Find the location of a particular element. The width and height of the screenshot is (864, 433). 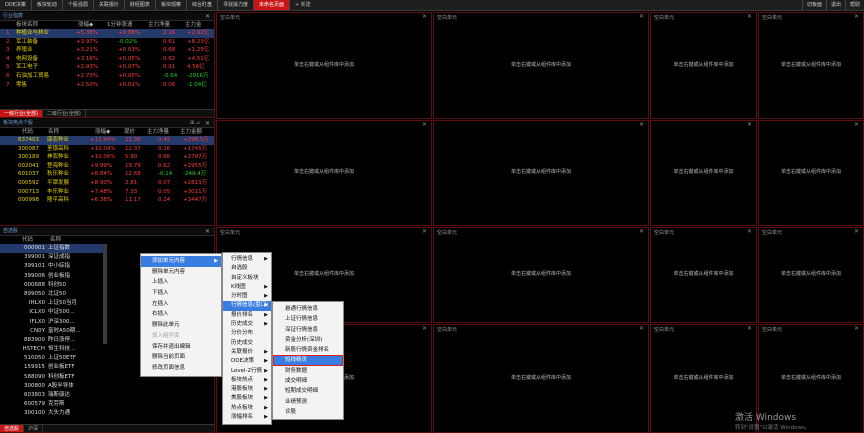

menu-item: 历史成交 is located at coordinates (247, 343).